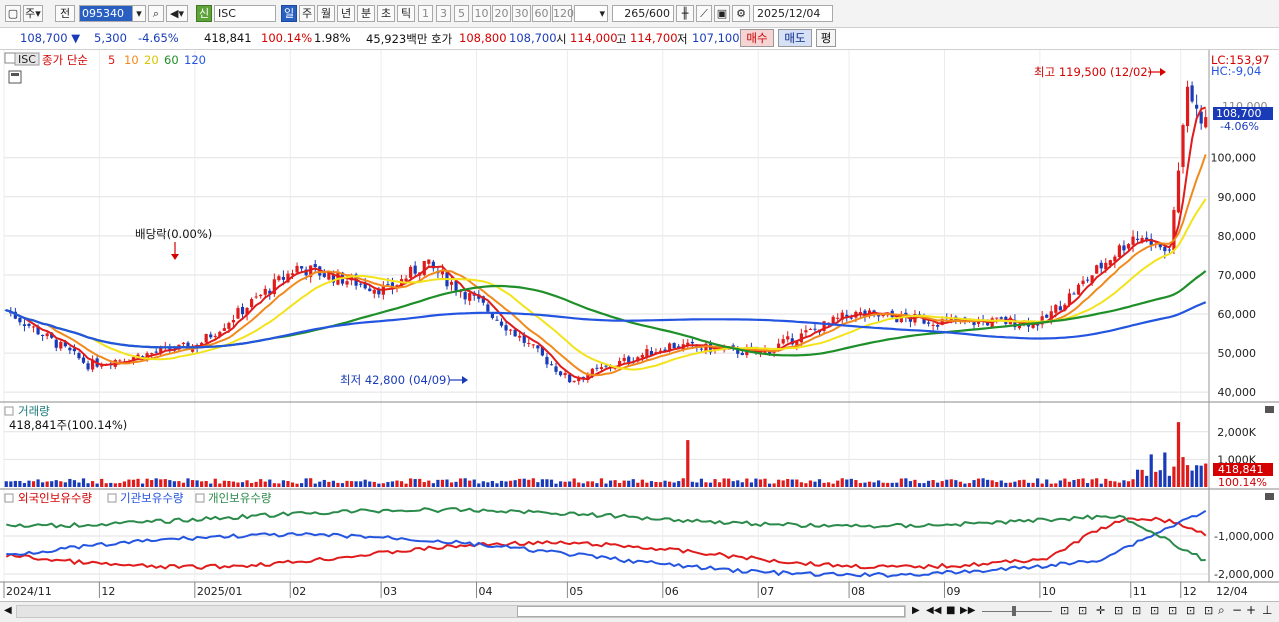 The image size is (1279, 622). What do you see at coordinates (795, 38) in the screenshot?
I see `sell-button: 매도` at bounding box center [795, 38].